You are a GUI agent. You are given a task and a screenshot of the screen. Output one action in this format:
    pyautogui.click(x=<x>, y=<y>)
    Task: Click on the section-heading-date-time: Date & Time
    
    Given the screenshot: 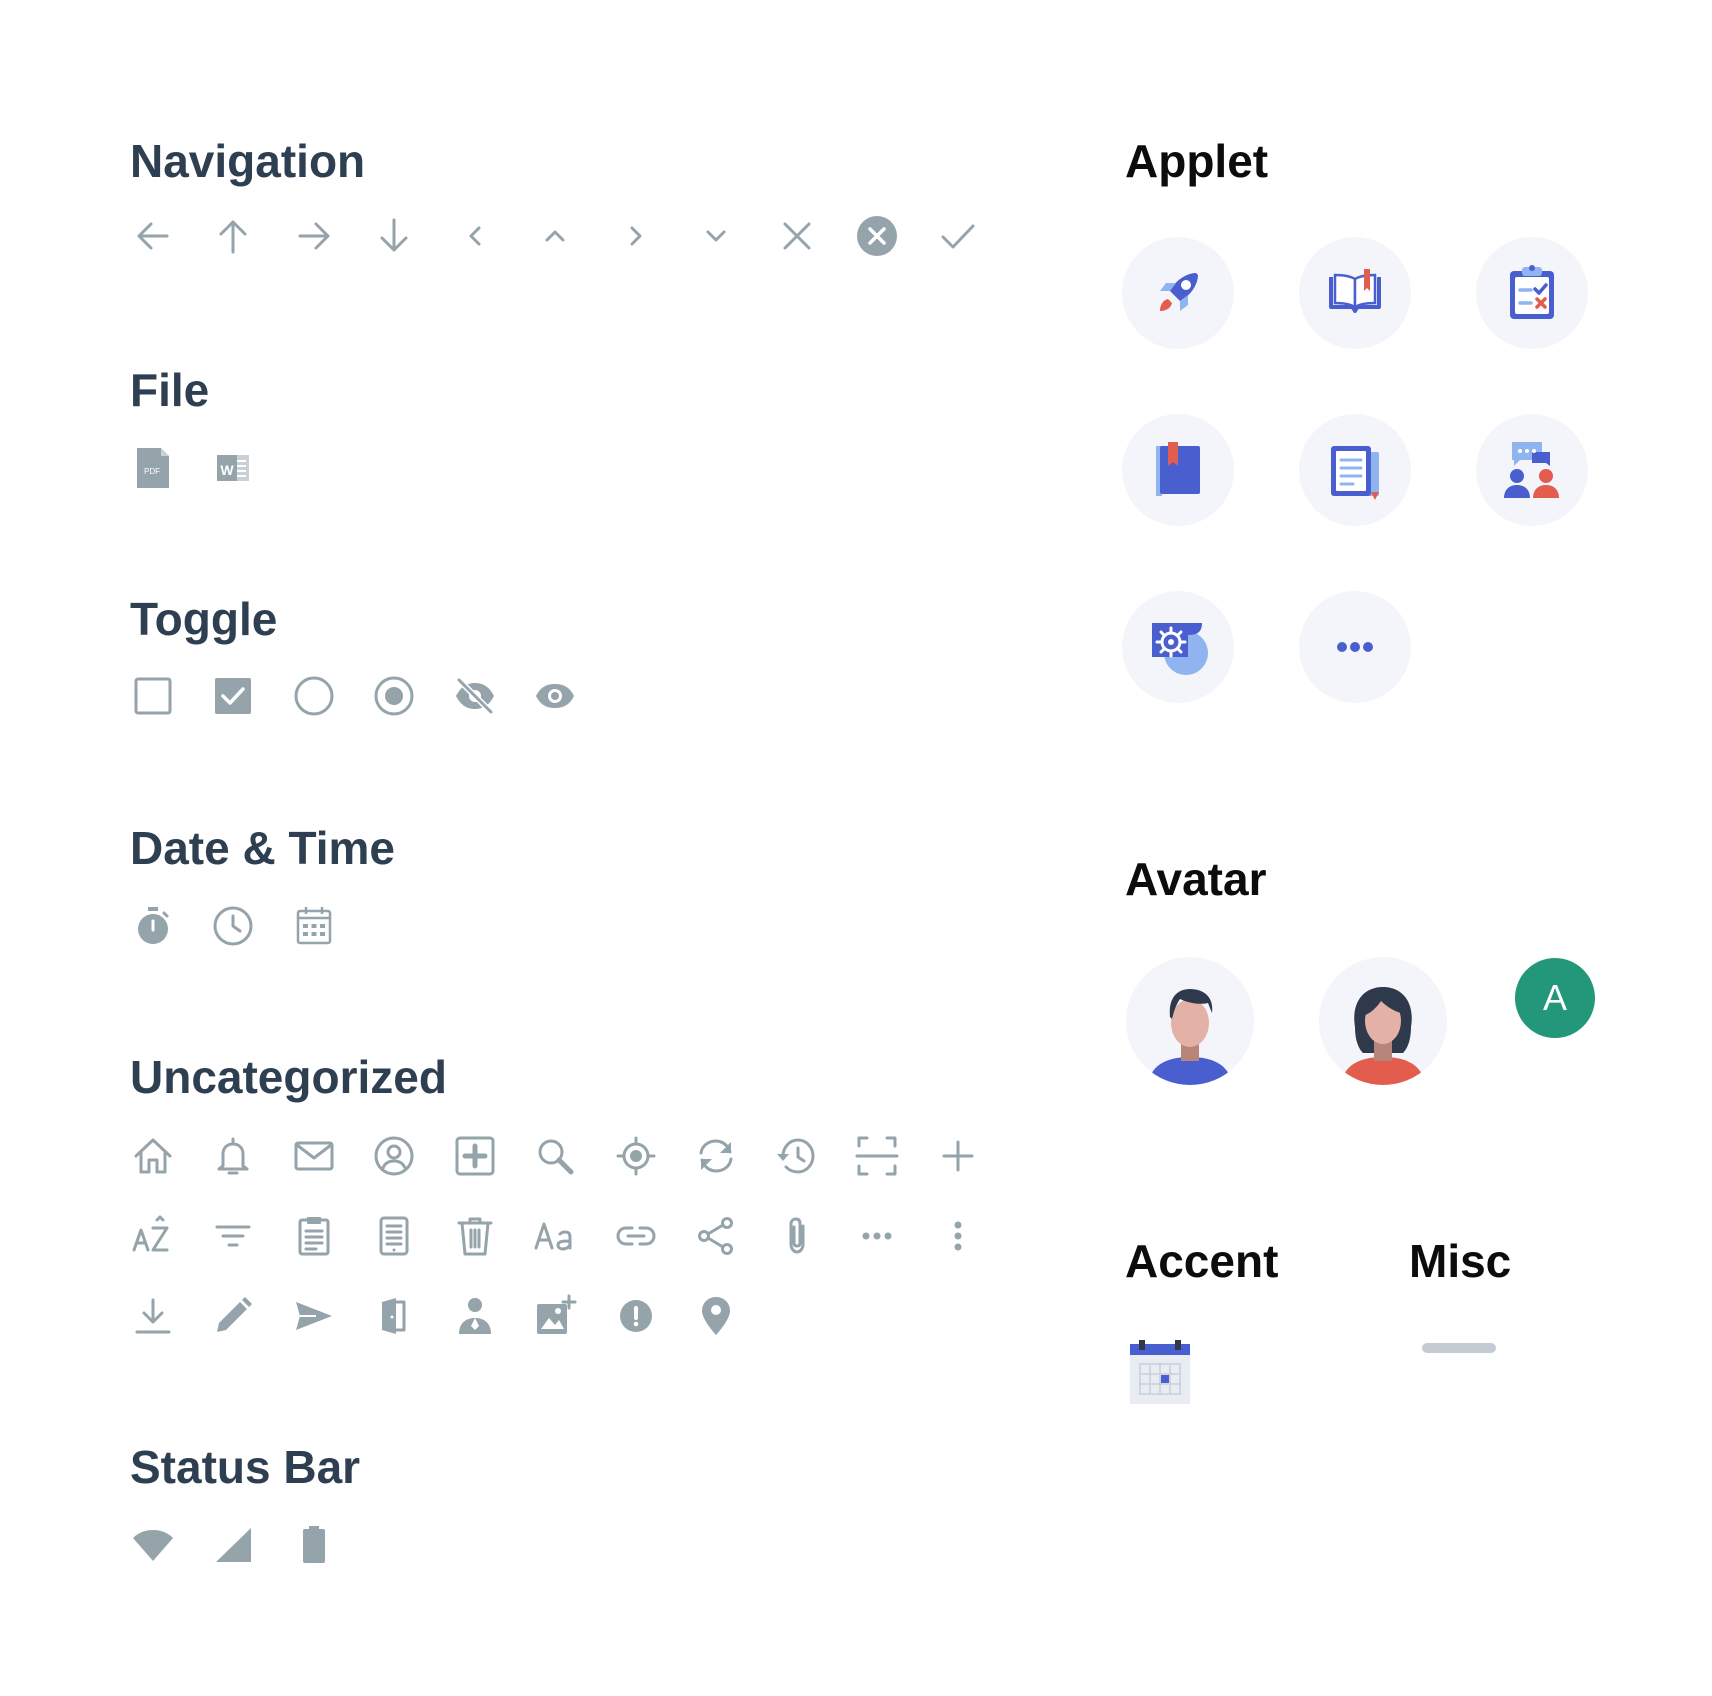 What is the action you would take?
    pyautogui.click(x=263, y=848)
    